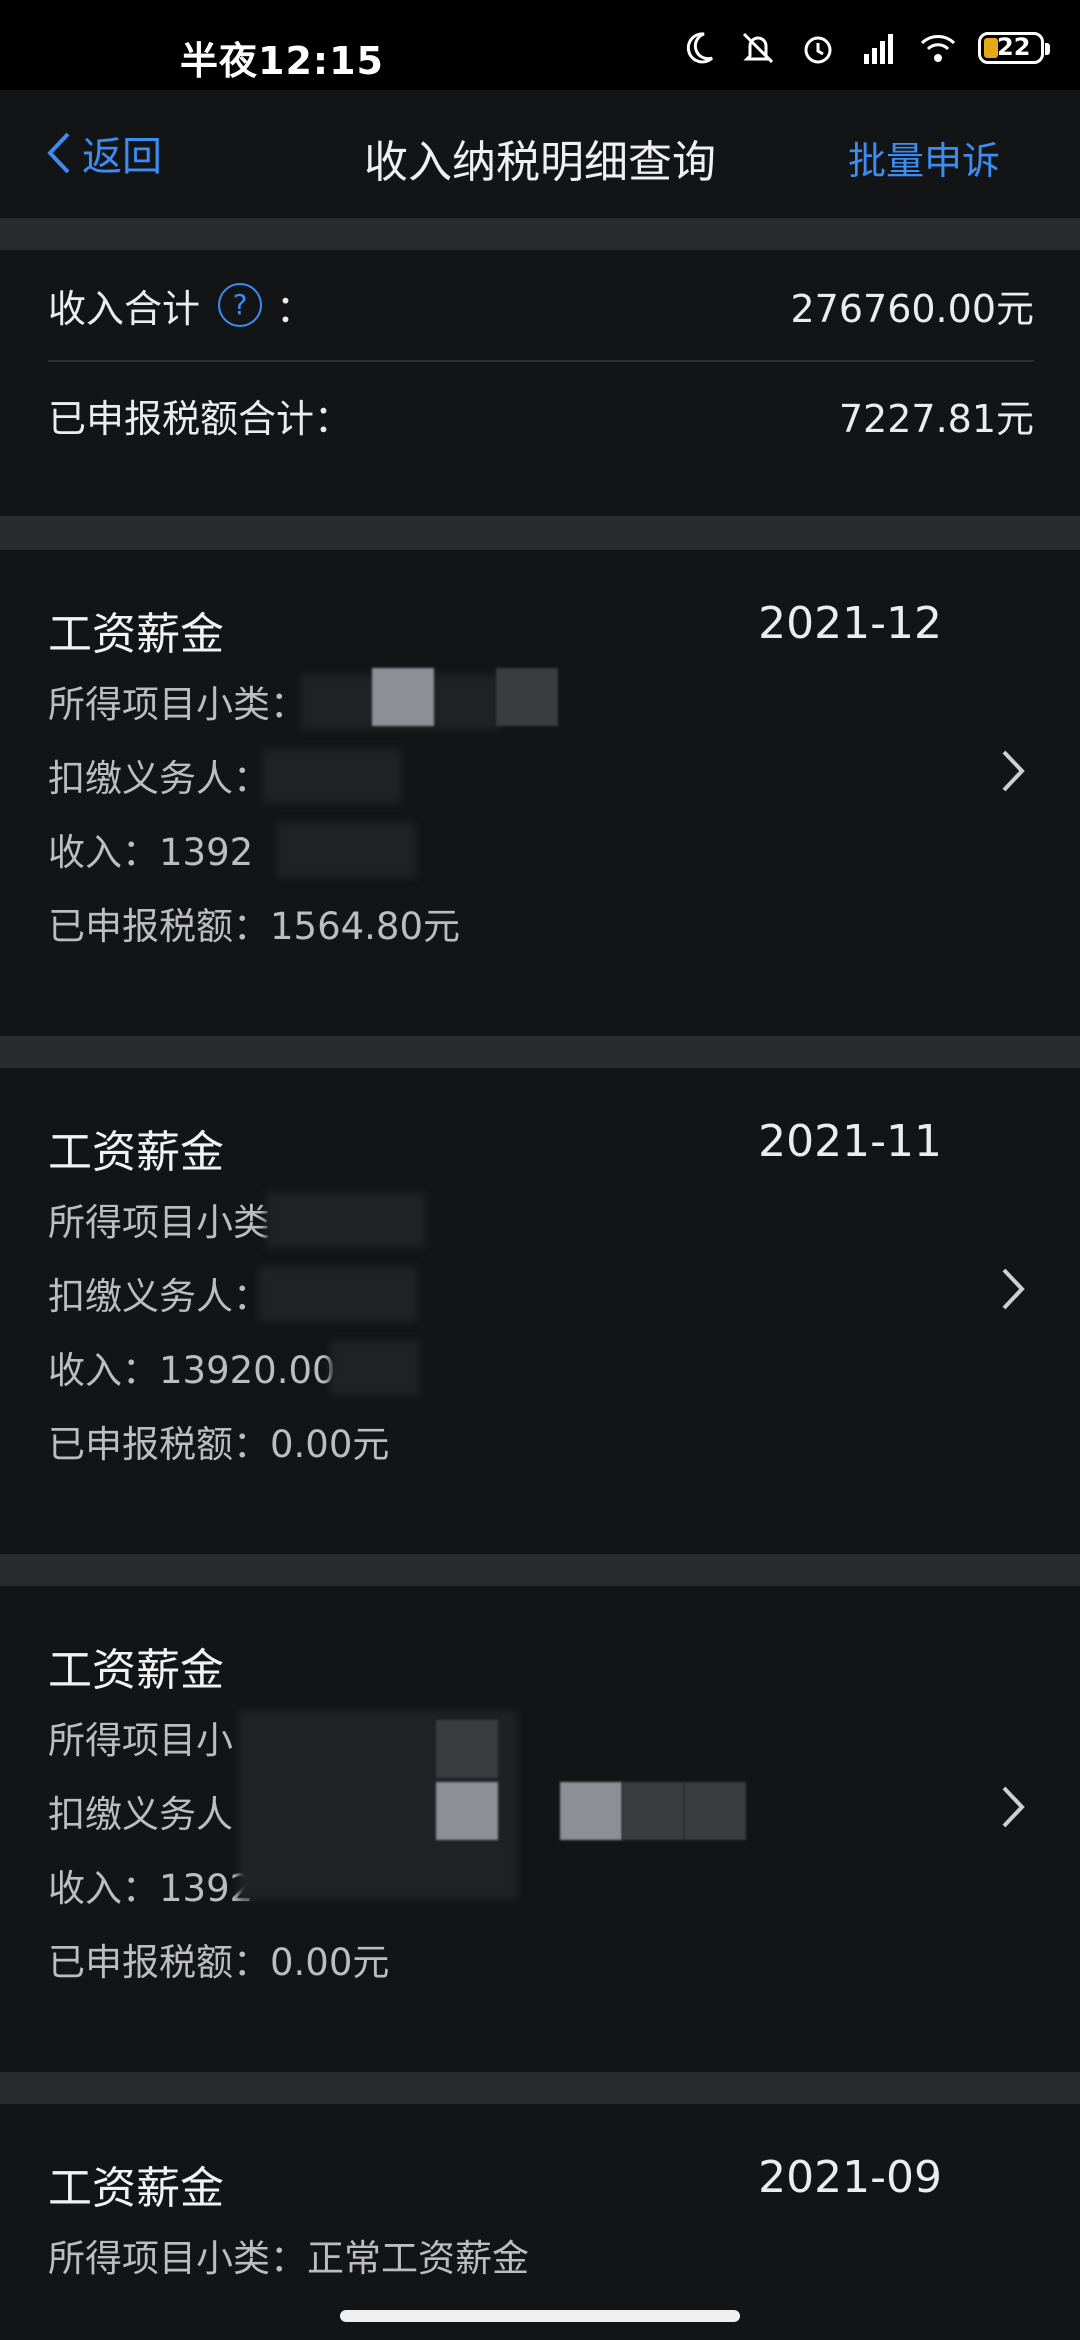  I want to click on record-income: 收入：13920.00元, so click(210, 1370).